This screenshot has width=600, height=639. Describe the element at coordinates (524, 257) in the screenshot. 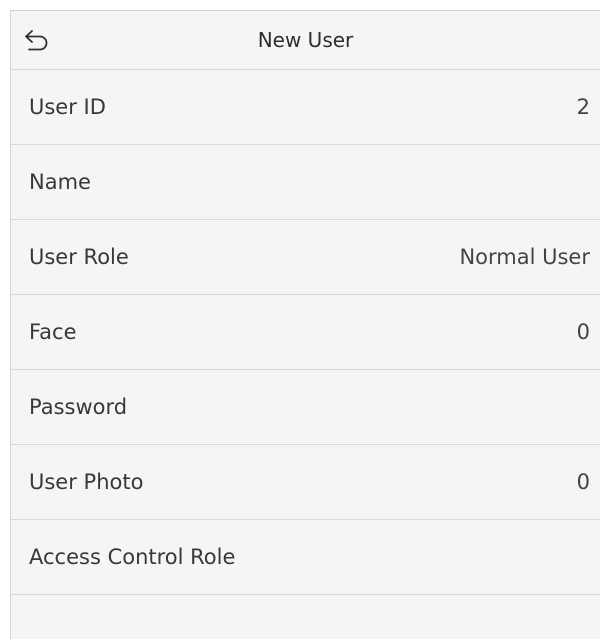

I see `user-role-value: Normal User` at that location.